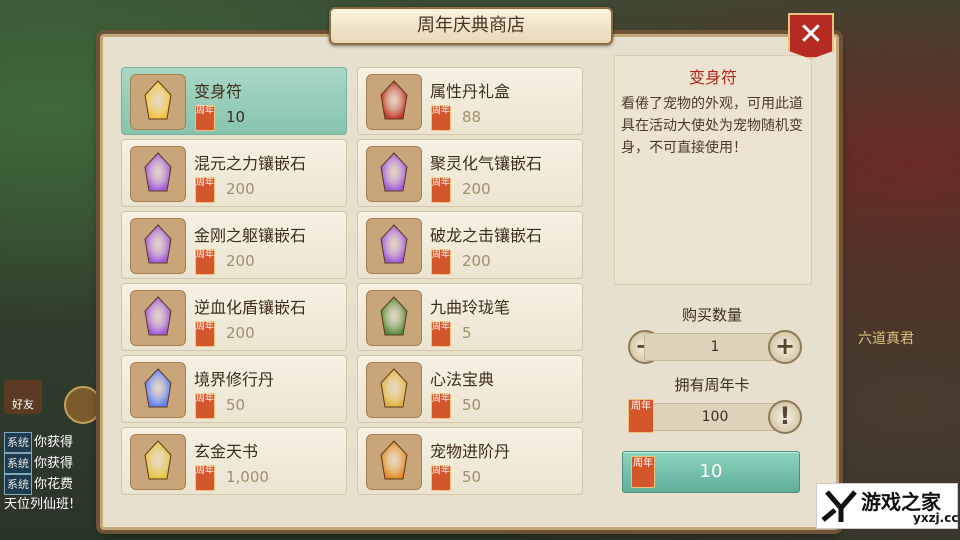 This screenshot has height=540, width=960. What do you see at coordinates (226, 451) in the screenshot?
I see `item-name: 玄金天书` at bounding box center [226, 451].